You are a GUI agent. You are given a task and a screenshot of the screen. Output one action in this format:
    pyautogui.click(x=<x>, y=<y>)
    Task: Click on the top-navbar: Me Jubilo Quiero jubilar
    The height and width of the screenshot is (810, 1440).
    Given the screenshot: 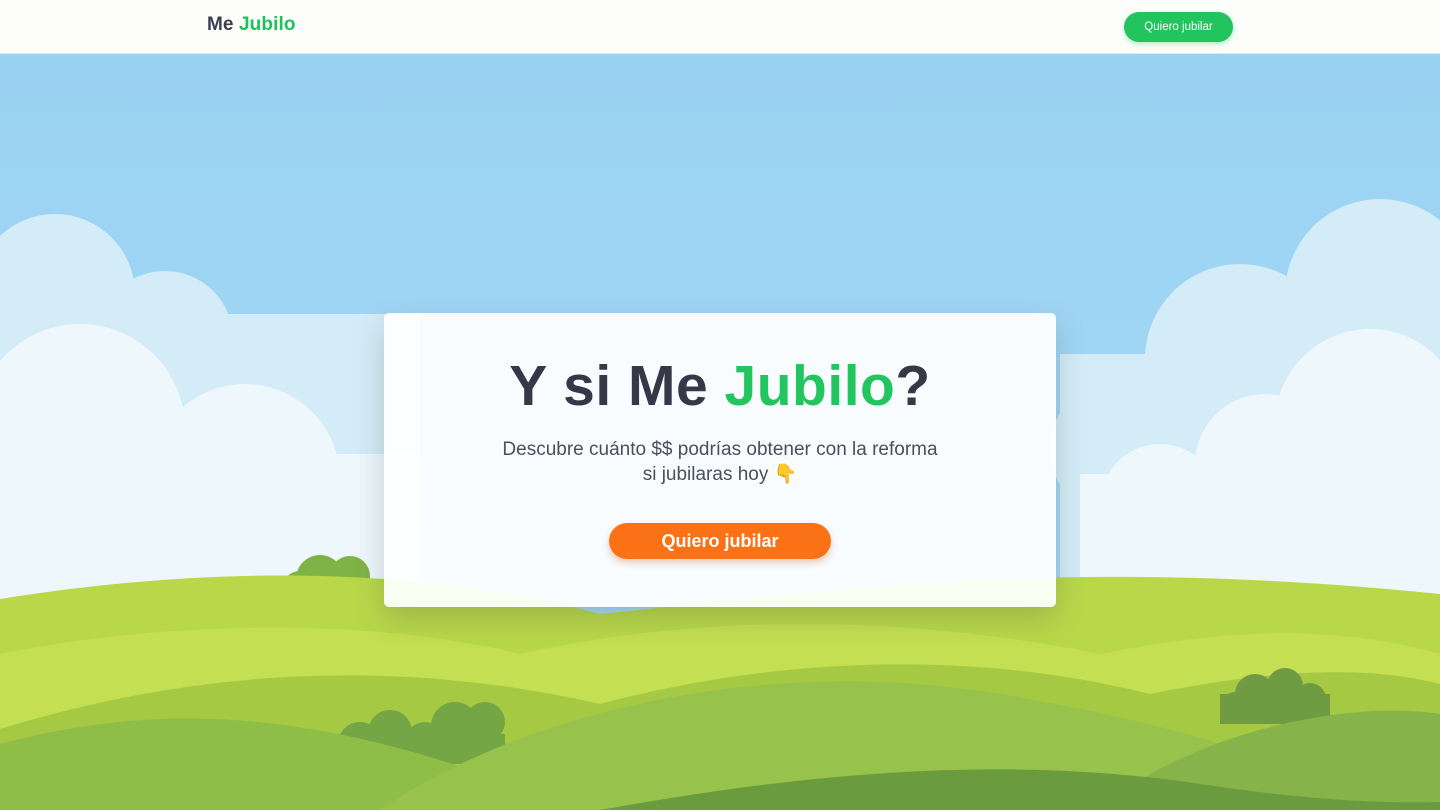 What is the action you would take?
    pyautogui.click(x=720, y=27)
    